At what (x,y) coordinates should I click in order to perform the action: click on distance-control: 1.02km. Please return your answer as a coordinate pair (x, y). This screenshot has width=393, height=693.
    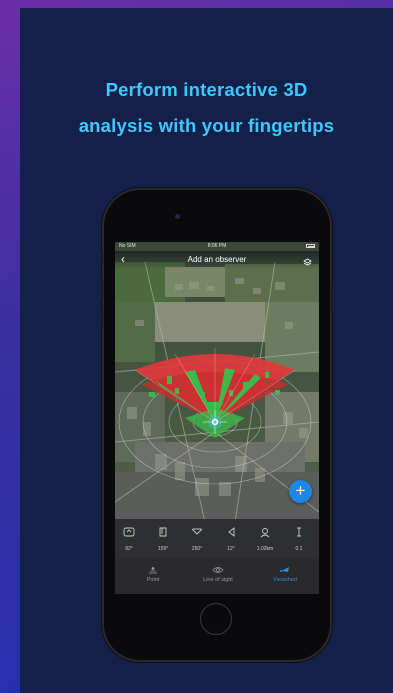
    Looking at the image, I should click on (265, 538).